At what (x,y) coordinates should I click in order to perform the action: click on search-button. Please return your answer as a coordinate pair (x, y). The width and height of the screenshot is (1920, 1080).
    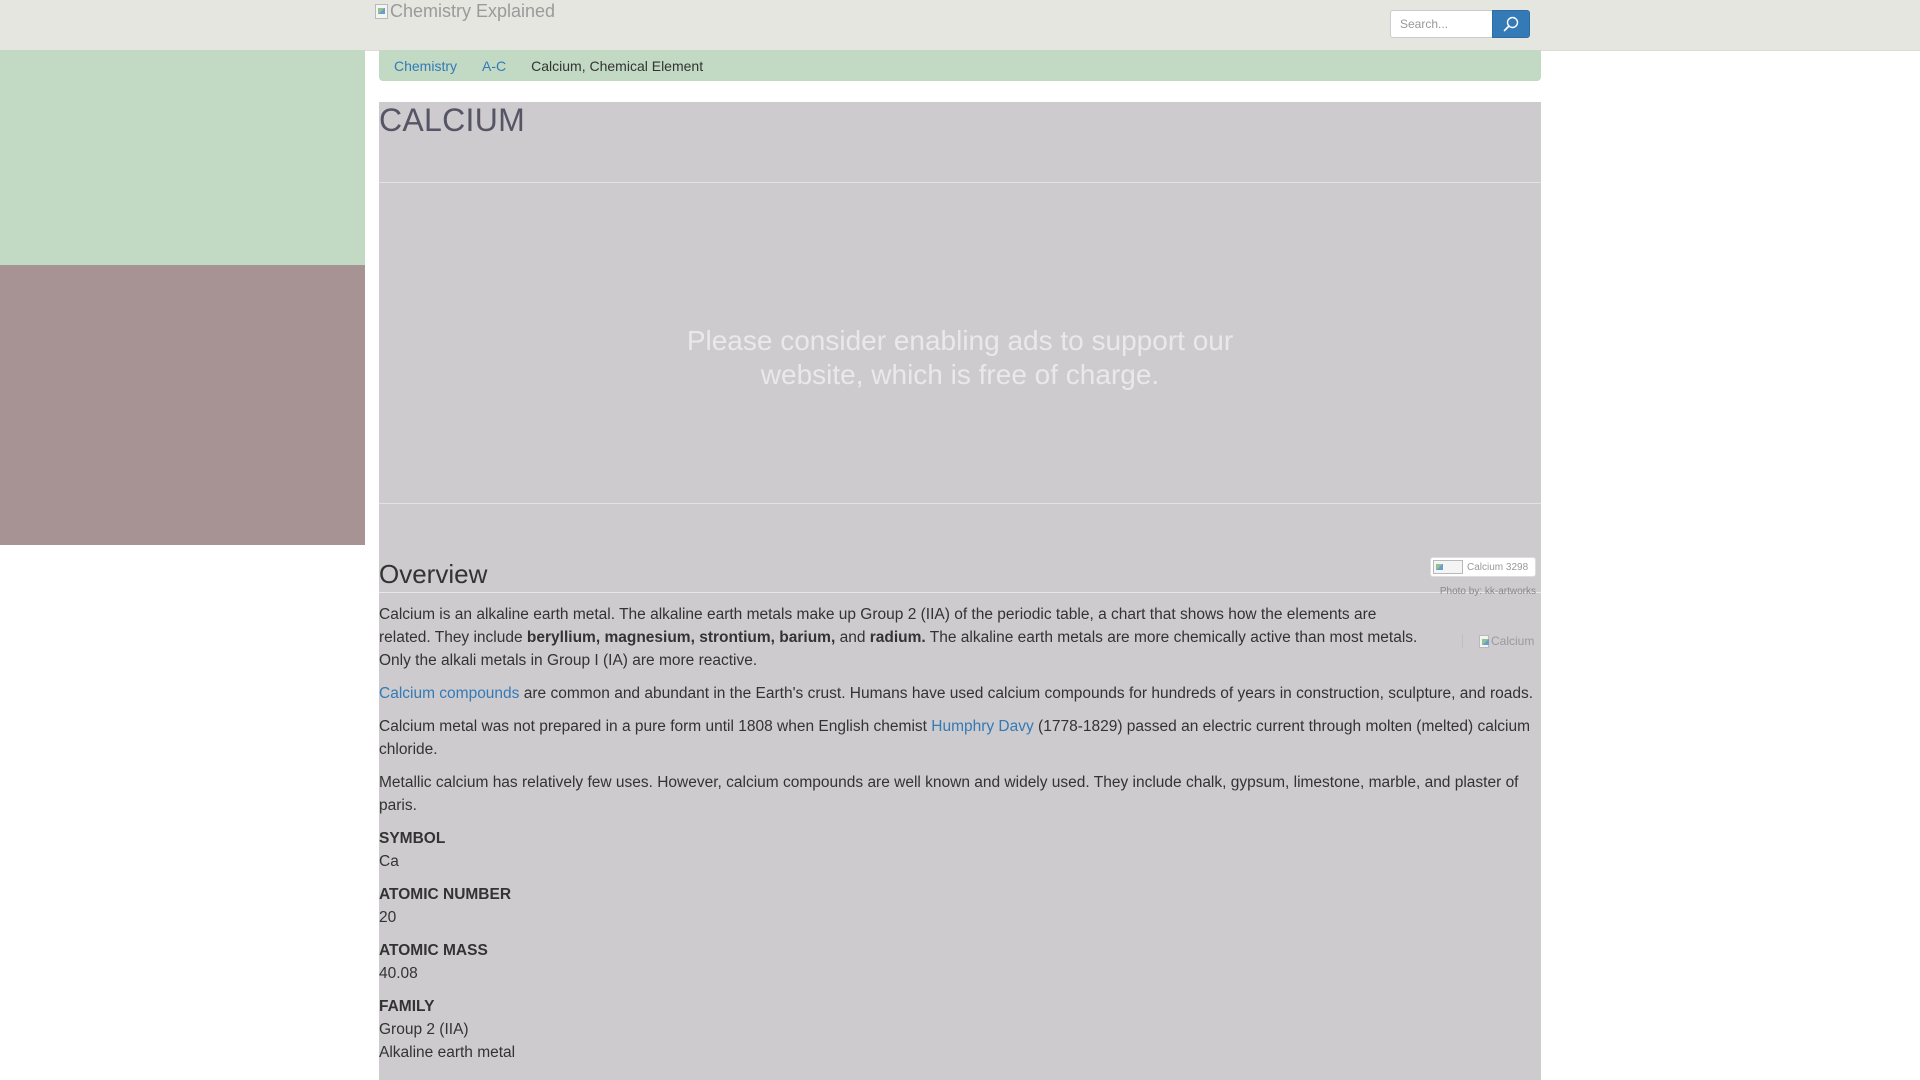
    Looking at the image, I should click on (1511, 24).